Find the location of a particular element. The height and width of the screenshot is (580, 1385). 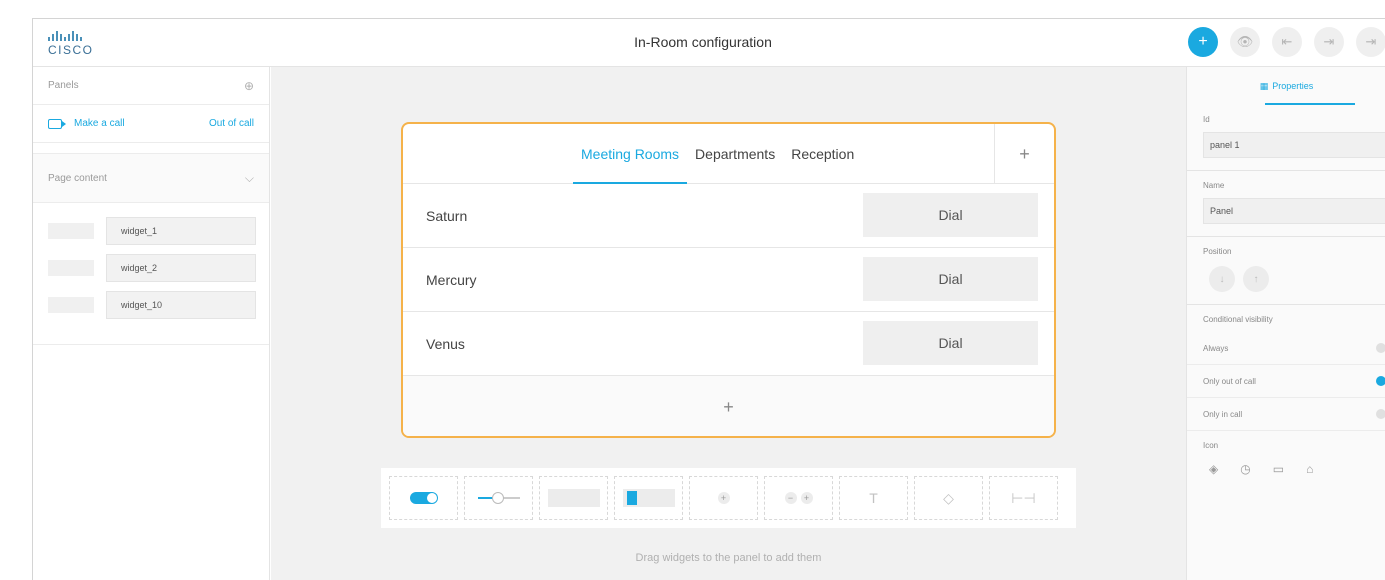

row-label: Mercury is located at coordinates (451, 279).